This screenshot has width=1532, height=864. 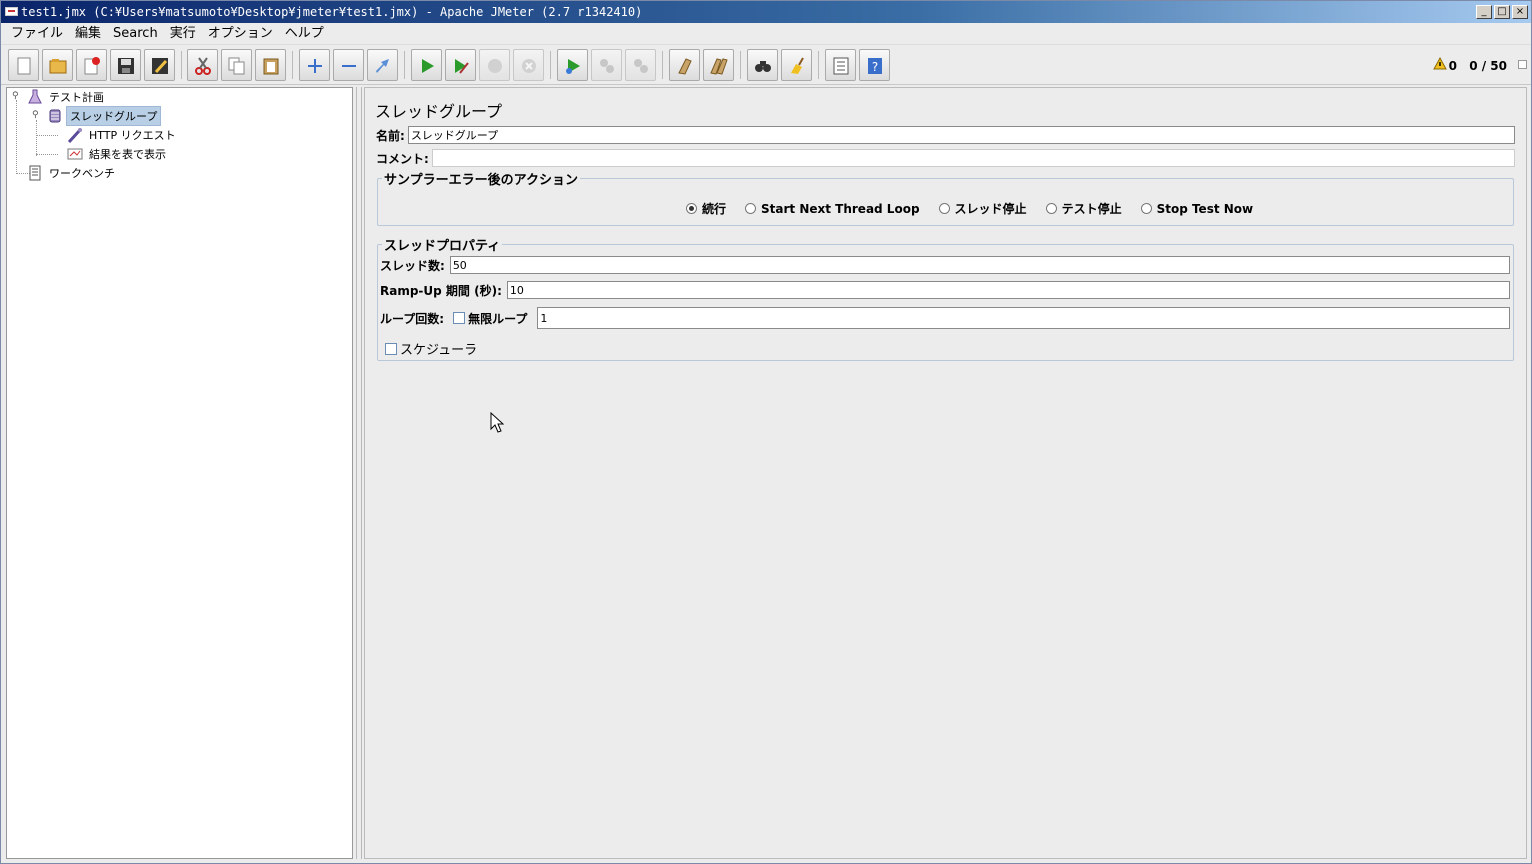 I want to click on close-button: ×, so click(x=1520, y=12).